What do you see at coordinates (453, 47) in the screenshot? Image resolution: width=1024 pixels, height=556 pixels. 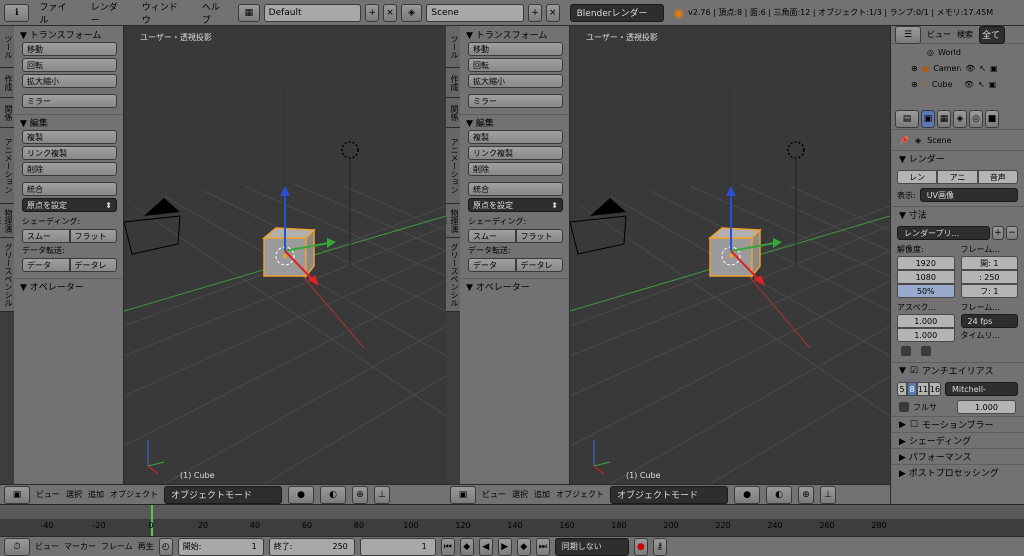 I see `tab-tools-2: ツール` at bounding box center [453, 47].